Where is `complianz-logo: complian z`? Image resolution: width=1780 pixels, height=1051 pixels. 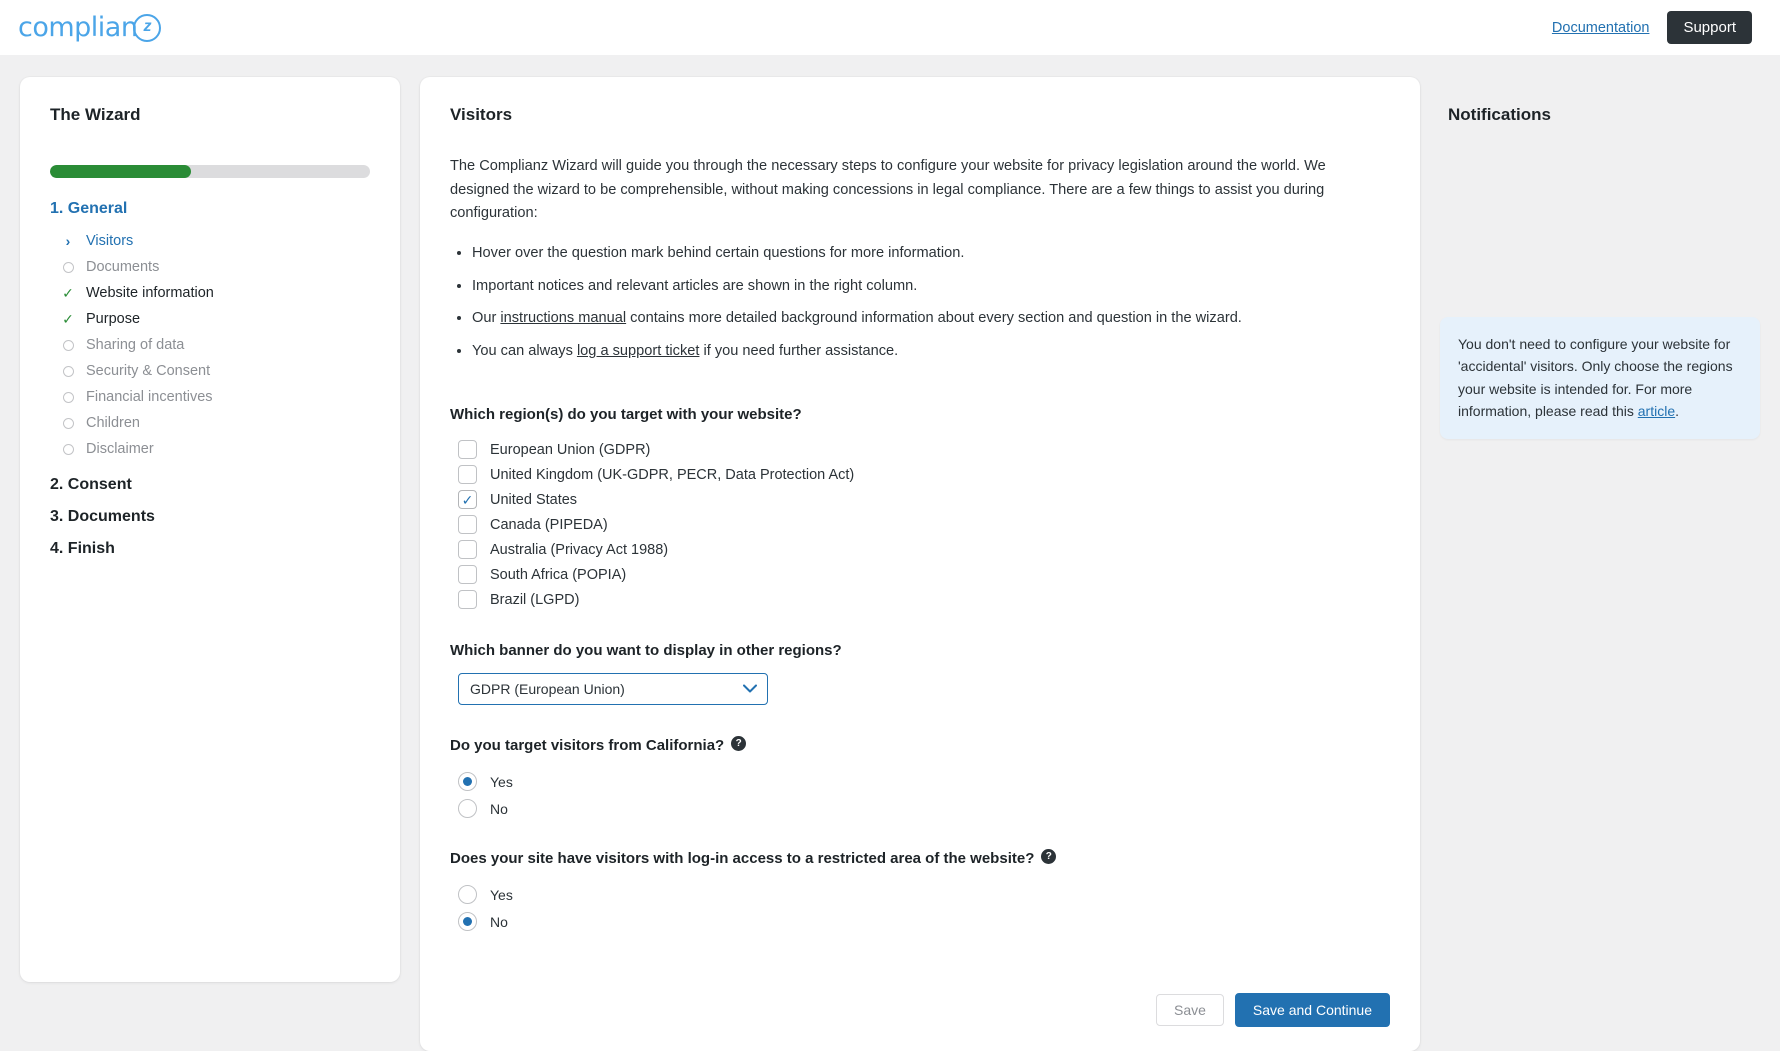 complianz-logo: complian z is located at coordinates (90, 27).